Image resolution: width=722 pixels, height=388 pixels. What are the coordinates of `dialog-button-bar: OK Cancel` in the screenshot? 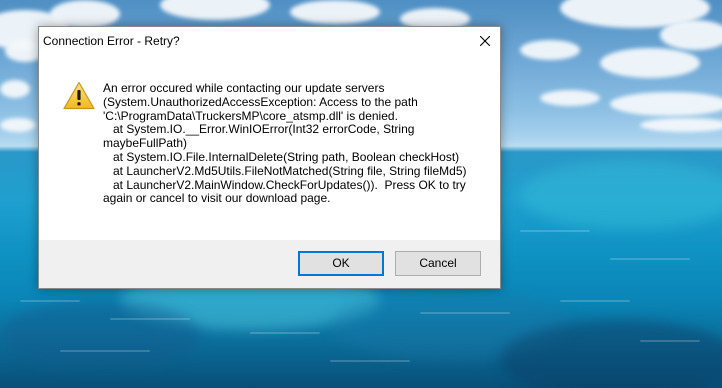 It's located at (269, 264).